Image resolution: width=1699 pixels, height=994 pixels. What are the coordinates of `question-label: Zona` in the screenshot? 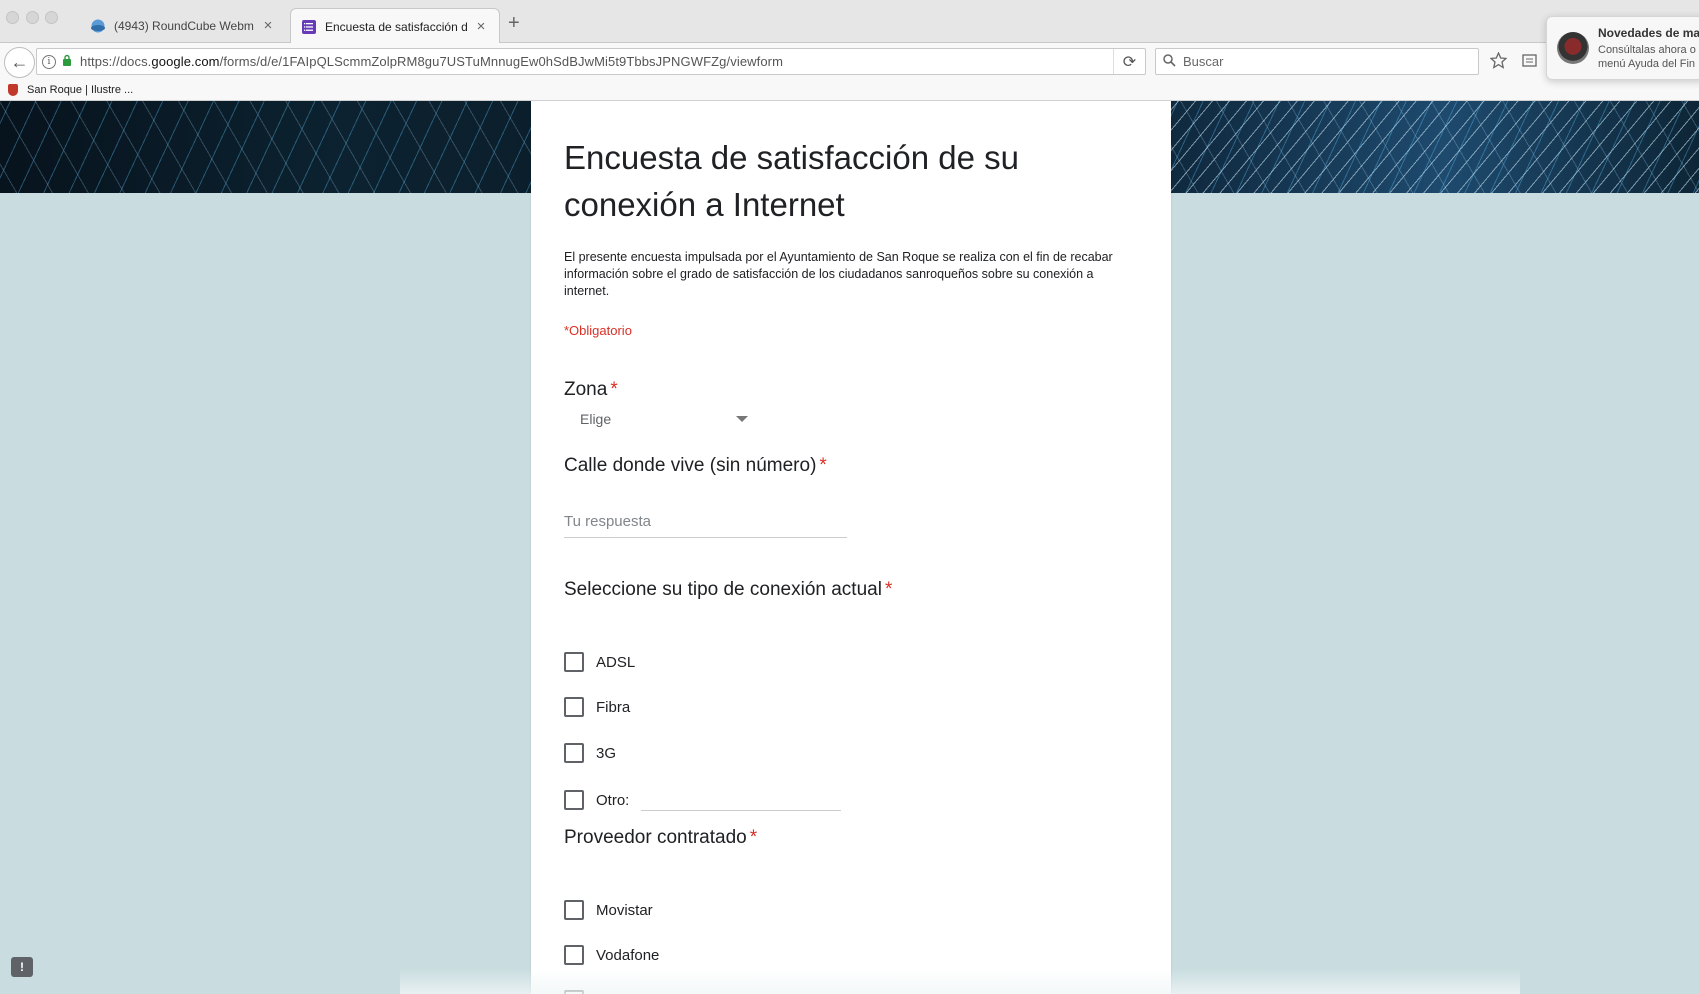 It's located at (586, 389).